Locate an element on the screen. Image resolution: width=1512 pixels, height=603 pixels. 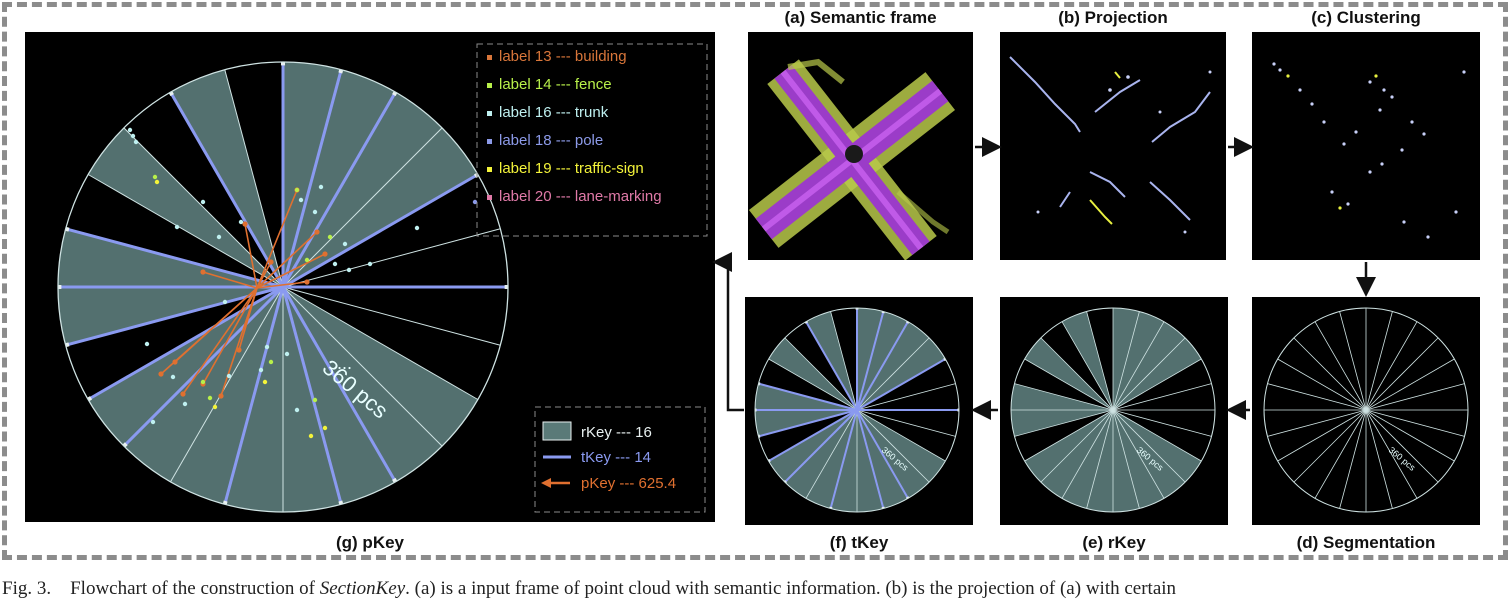
arrow-f-to-g is located at coordinates (728, 332).